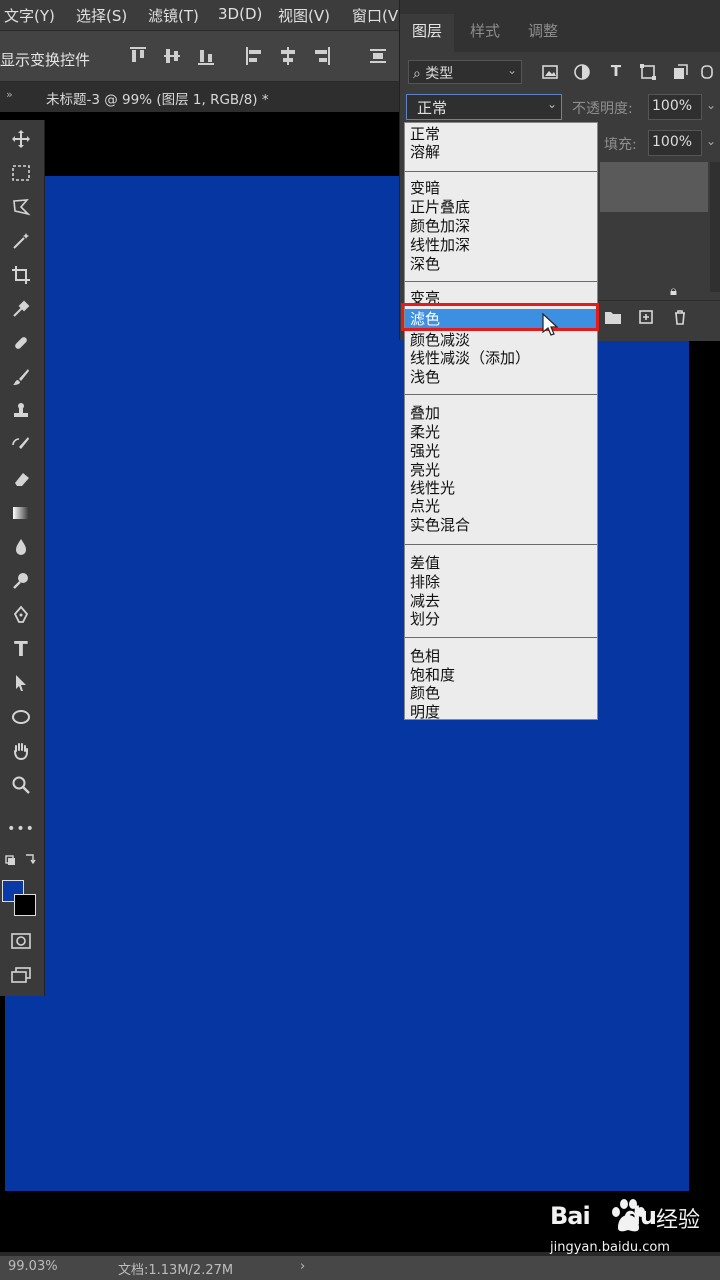 This screenshot has width=720, height=1280. I want to click on menu-3d: 3D(D), so click(240, 14).